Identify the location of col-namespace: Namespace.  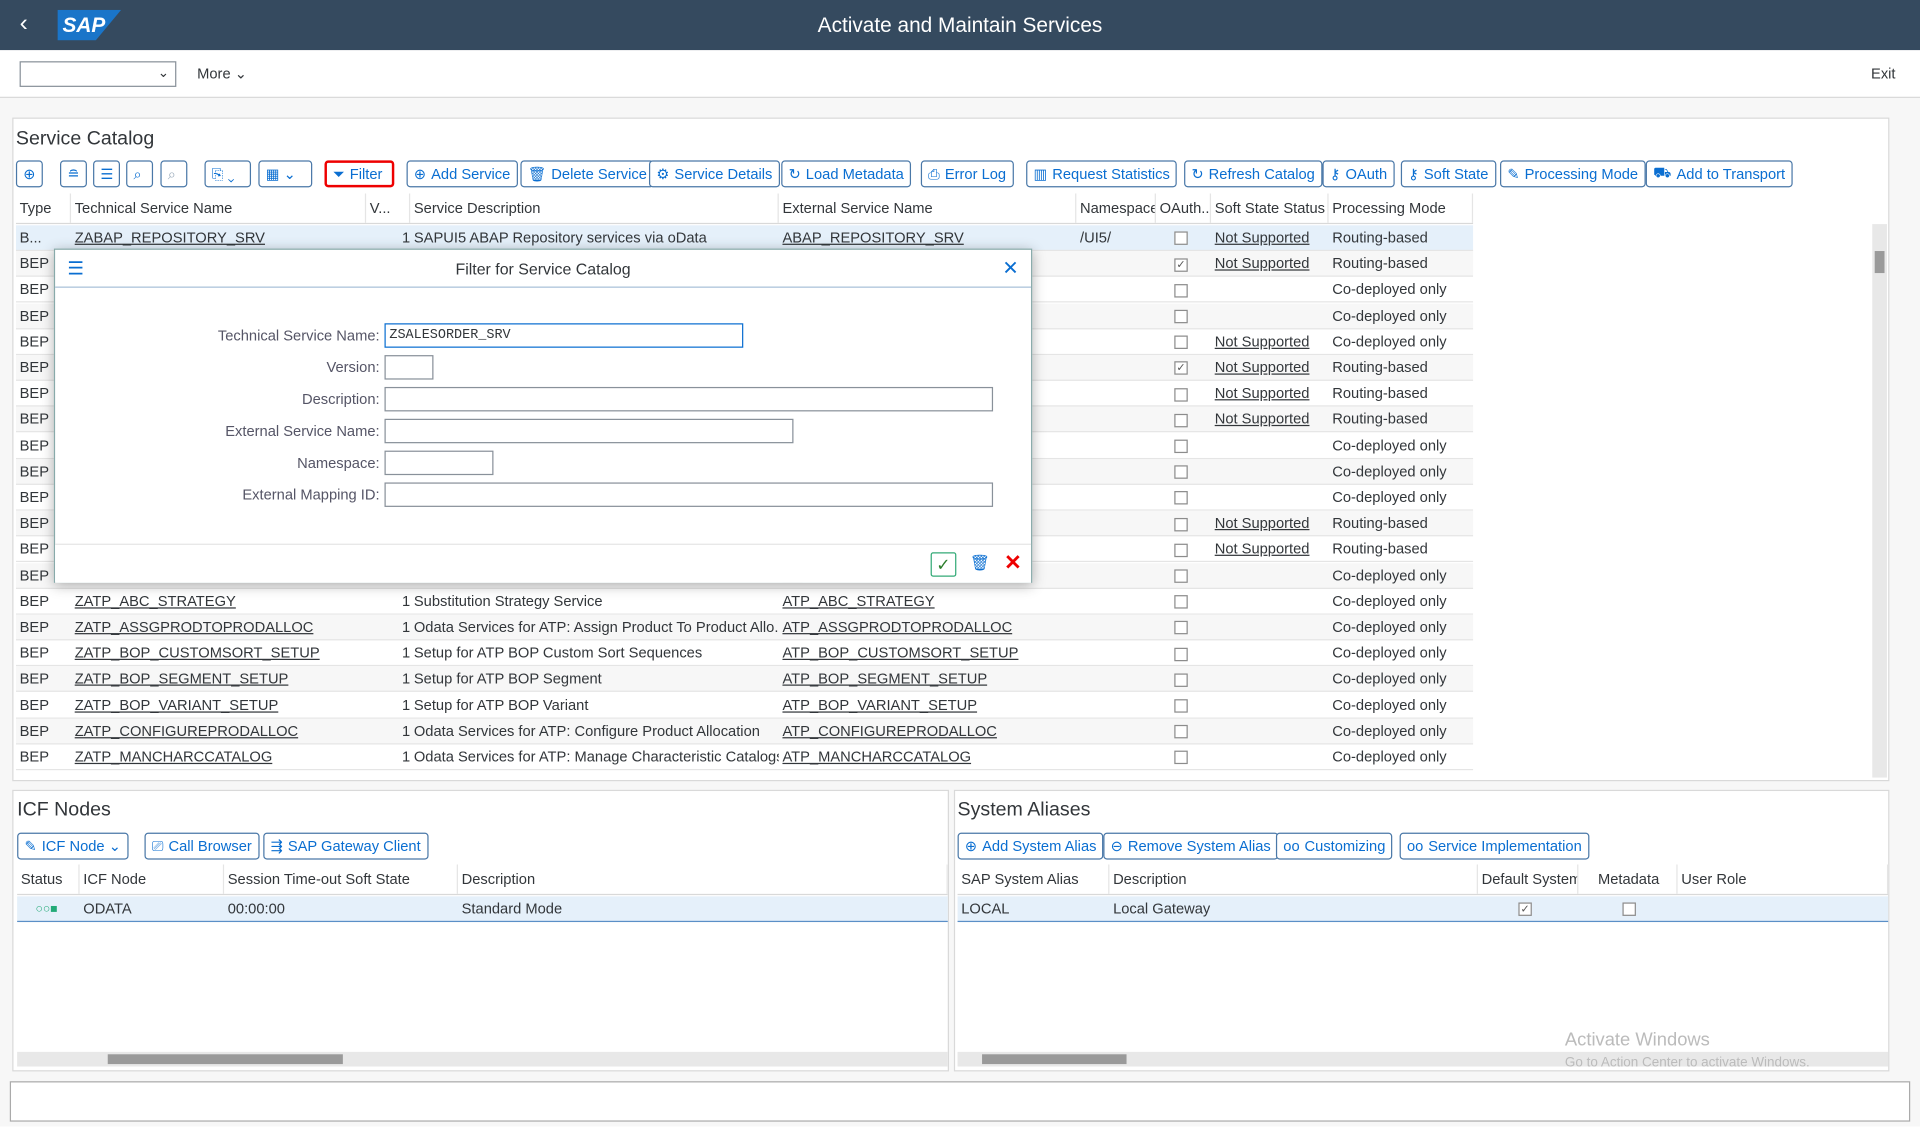
(1116, 208).